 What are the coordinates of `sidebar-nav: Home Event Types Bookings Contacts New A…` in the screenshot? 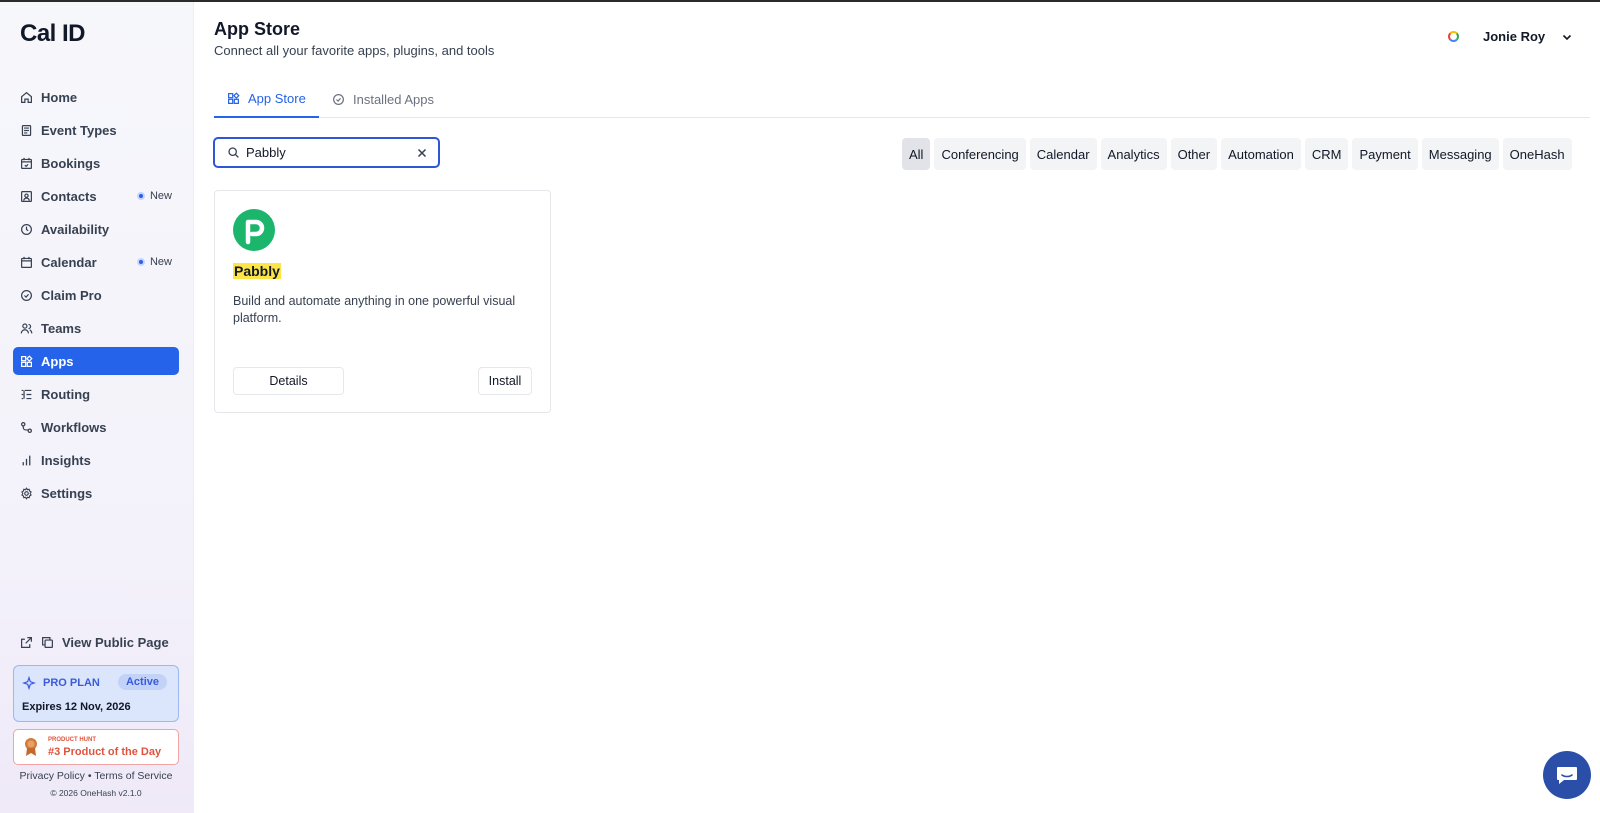 It's located at (96, 297).